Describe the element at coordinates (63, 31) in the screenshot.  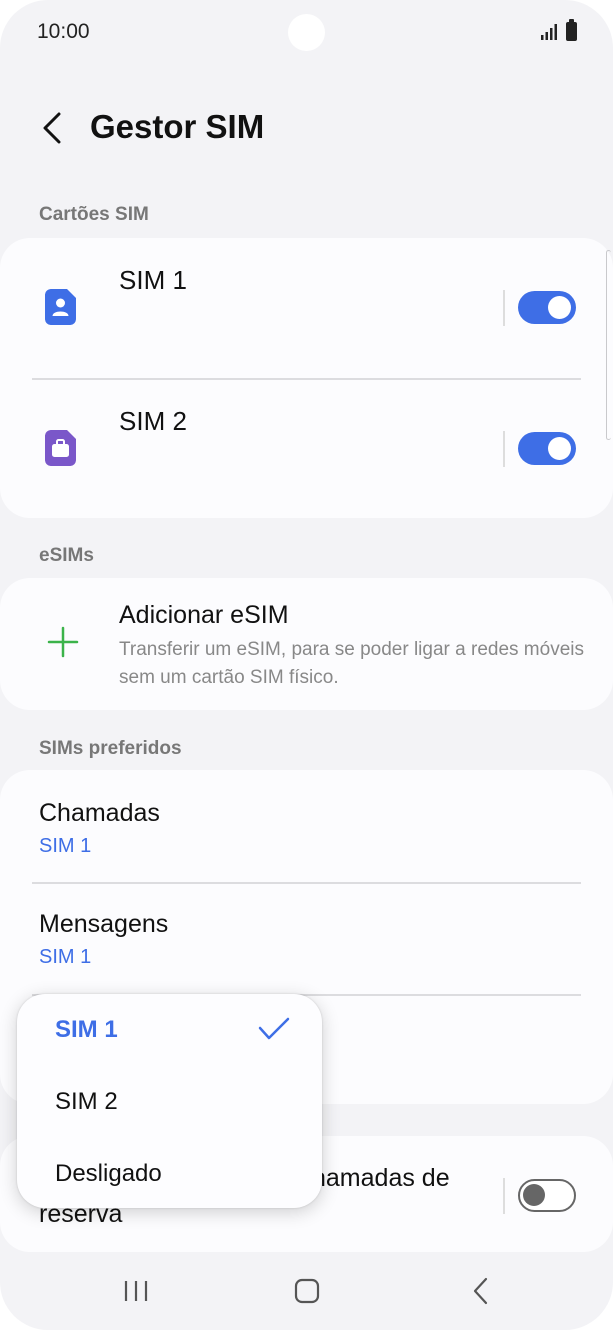
I see `status-time: 10:00` at that location.